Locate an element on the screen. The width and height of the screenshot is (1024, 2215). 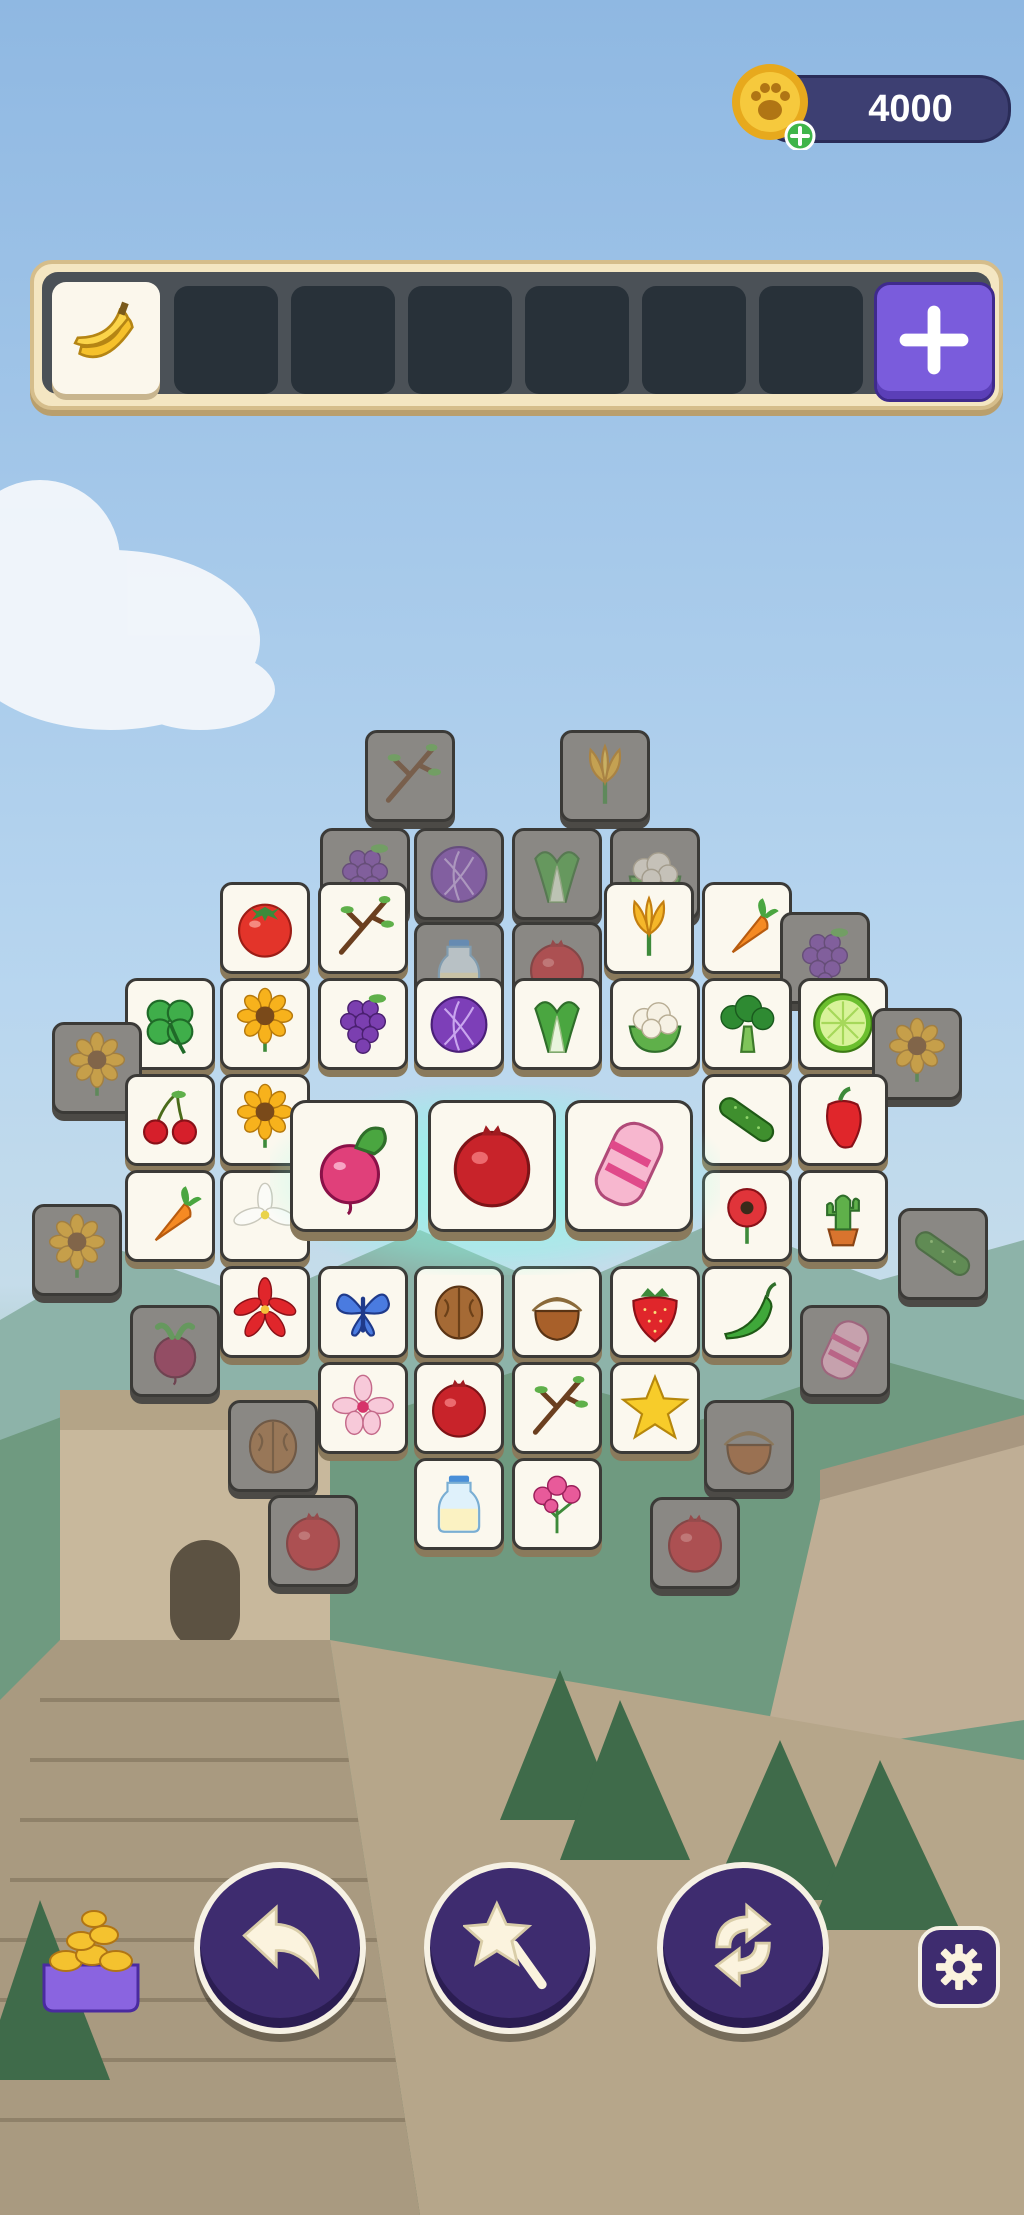
tile-butterfly is located at coordinates (363, 1312).